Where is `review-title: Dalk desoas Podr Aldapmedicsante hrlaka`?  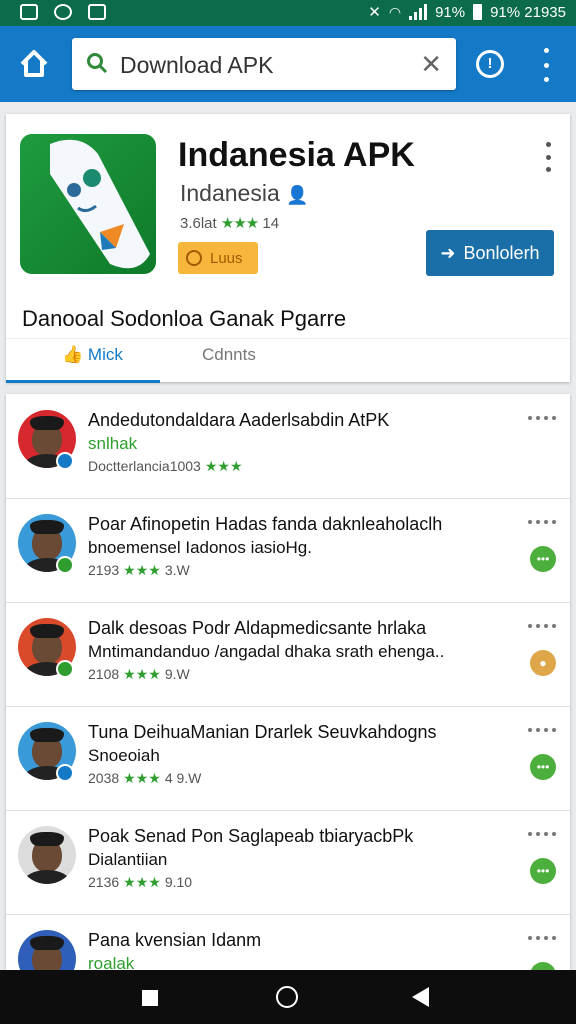
review-title: Dalk desoas Podr Aldapmedicsante hrlaka is located at coordinates (257, 628).